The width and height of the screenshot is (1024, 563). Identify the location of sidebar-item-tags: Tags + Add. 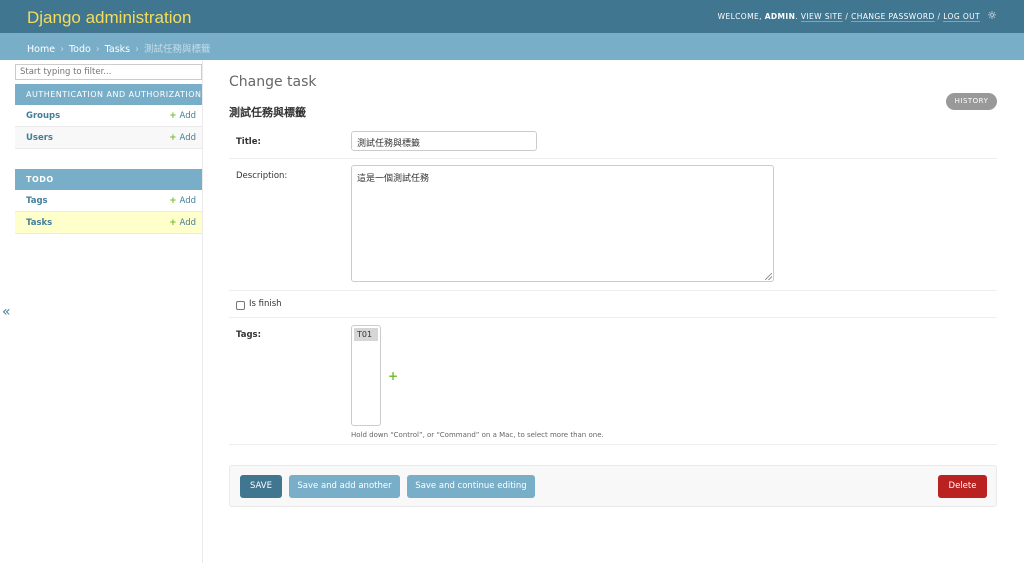
(108, 201).